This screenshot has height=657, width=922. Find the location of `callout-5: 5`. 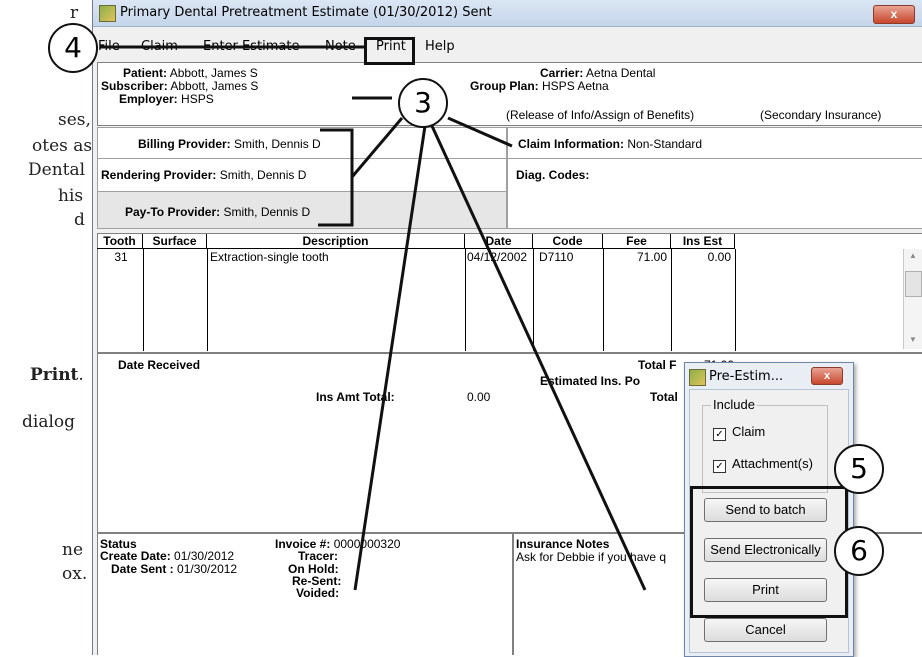

callout-5: 5 is located at coordinates (859, 469).